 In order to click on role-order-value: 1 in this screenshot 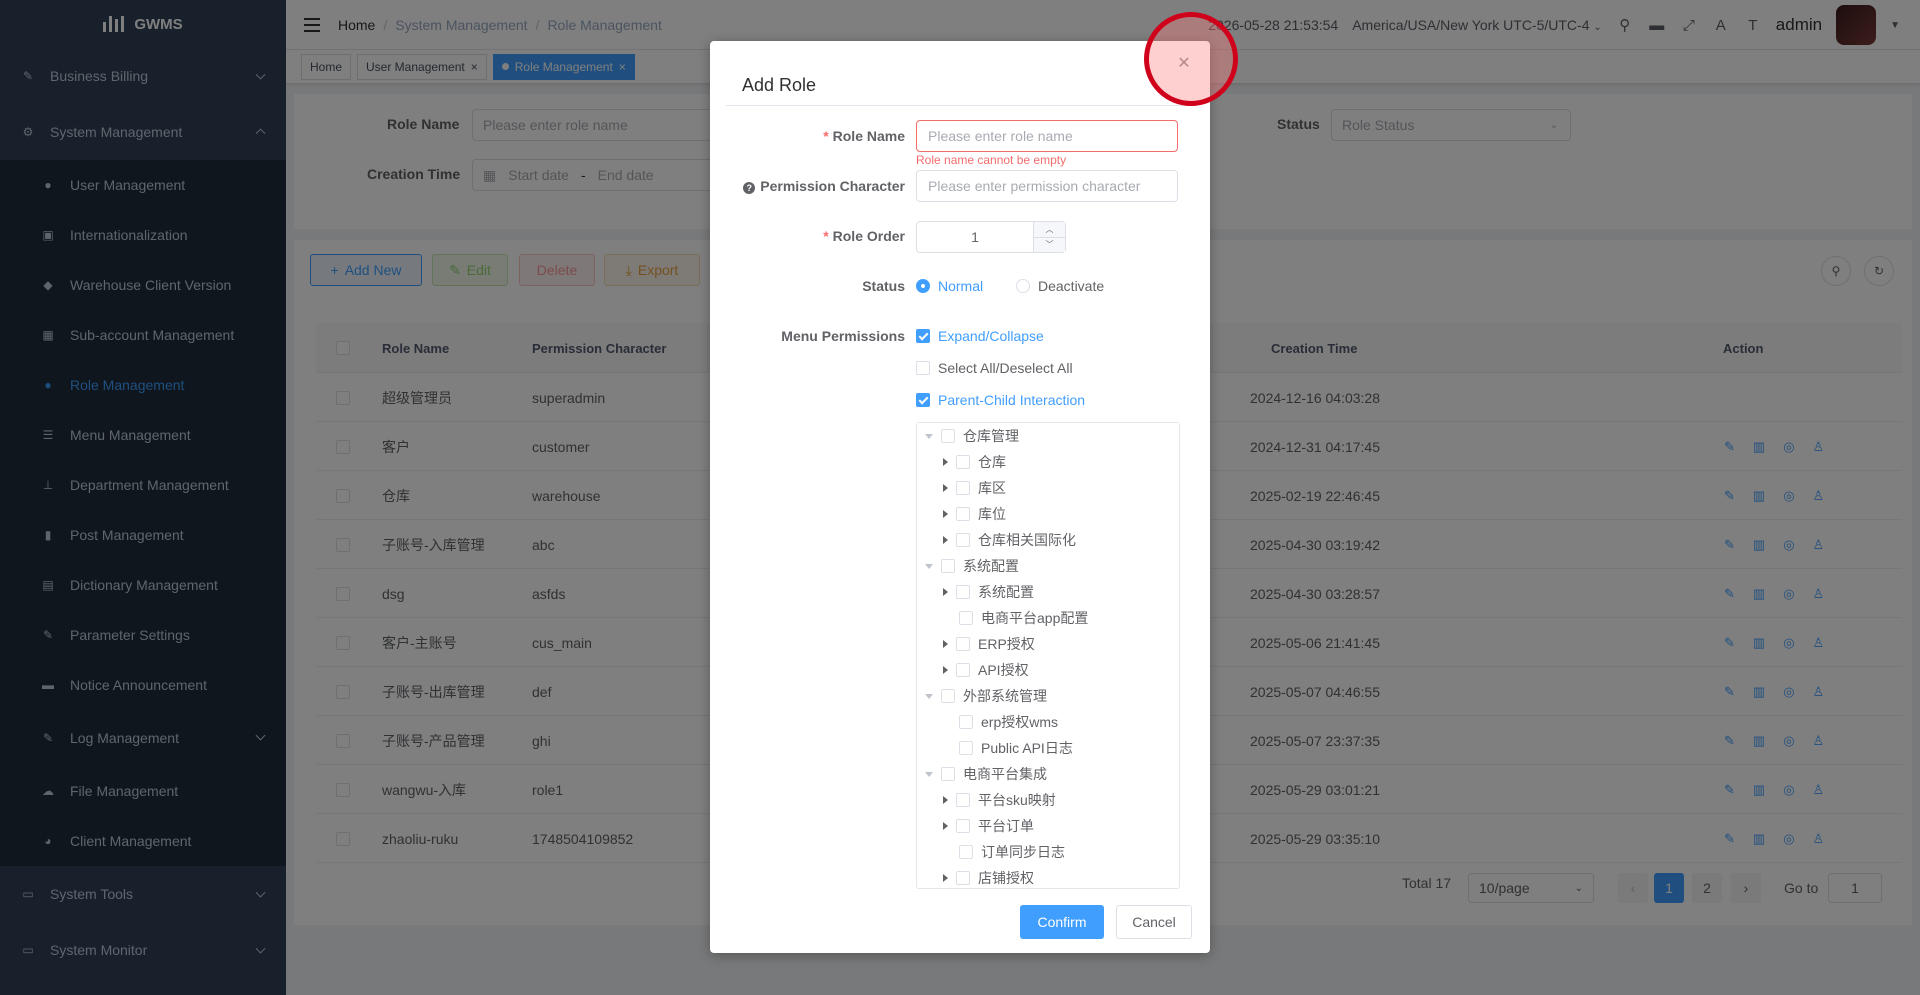, I will do `click(975, 237)`.